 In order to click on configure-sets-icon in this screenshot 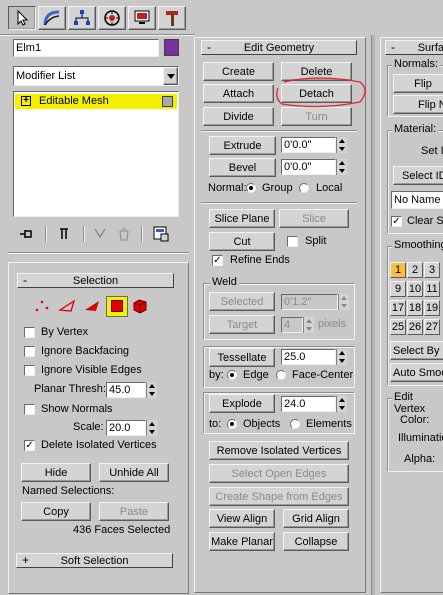, I will do `click(161, 234)`.